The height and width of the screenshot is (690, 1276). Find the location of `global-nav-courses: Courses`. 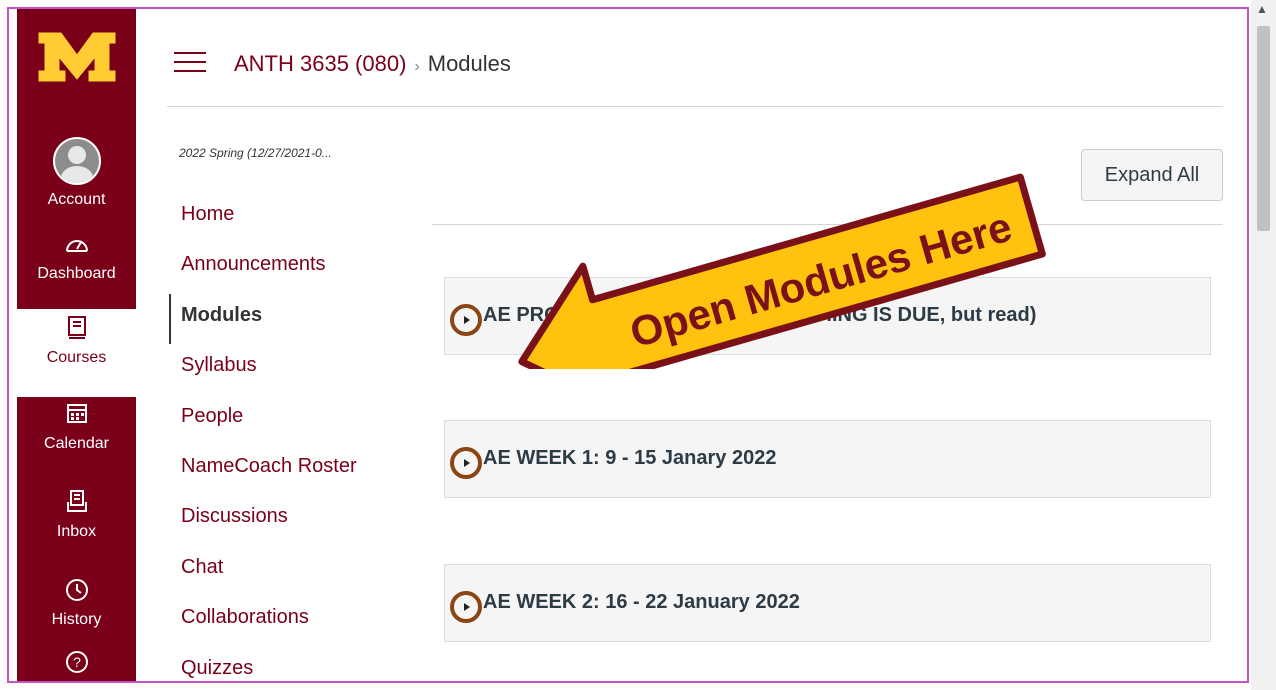

global-nav-courses: Courses is located at coordinates (76, 353).